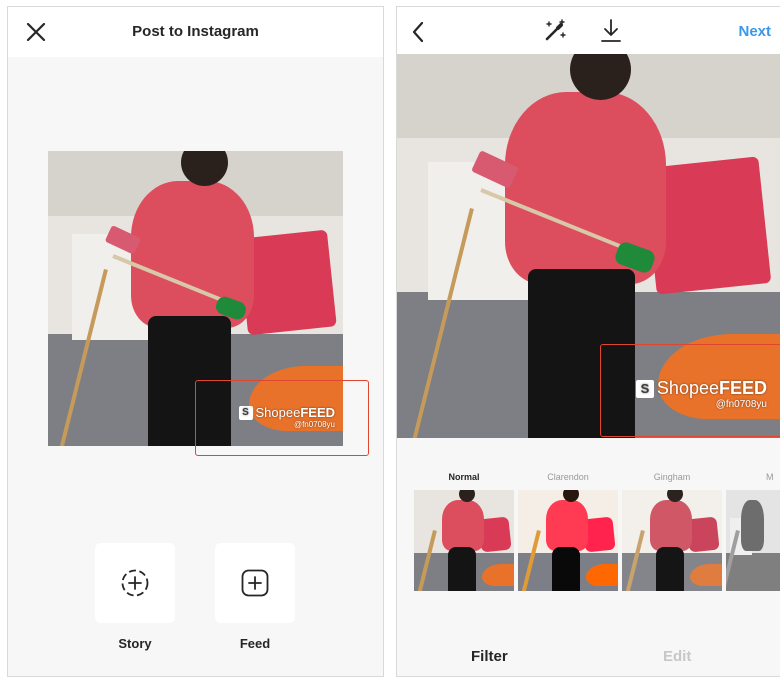 This screenshot has height=677, width=780. Describe the element at coordinates (611, 31) in the screenshot. I see `download-icon` at that location.